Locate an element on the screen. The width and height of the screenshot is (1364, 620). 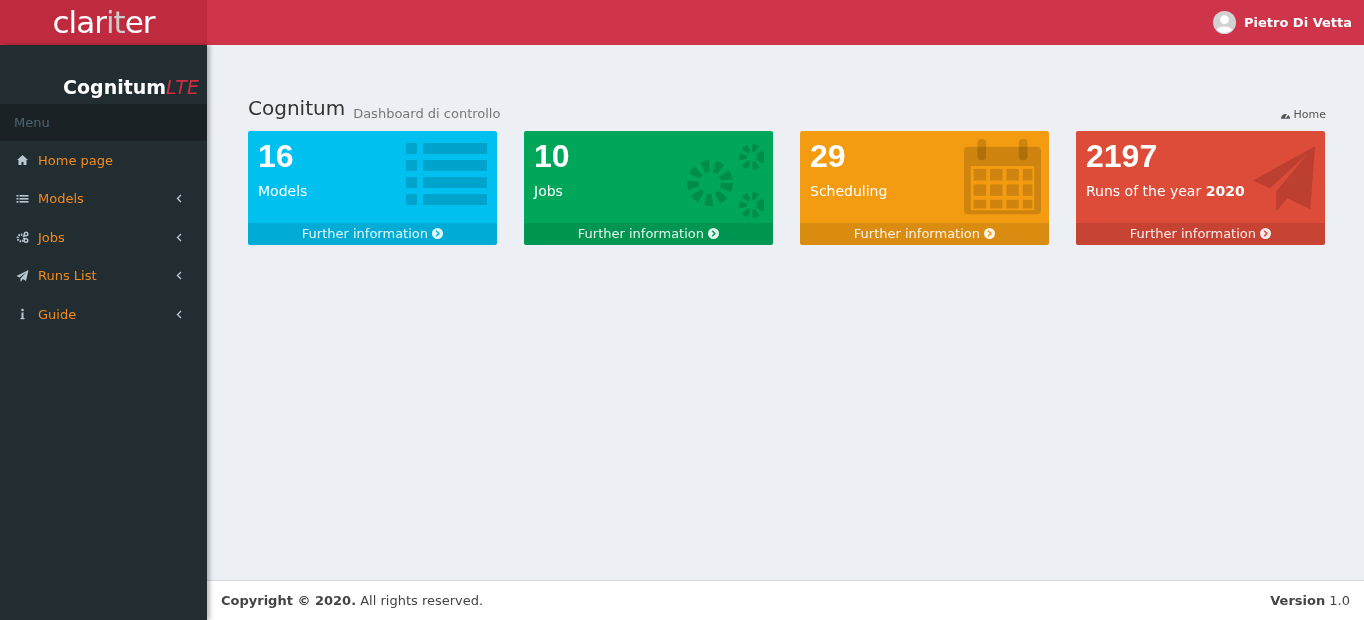
menu-header: Menu is located at coordinates (103, 122).